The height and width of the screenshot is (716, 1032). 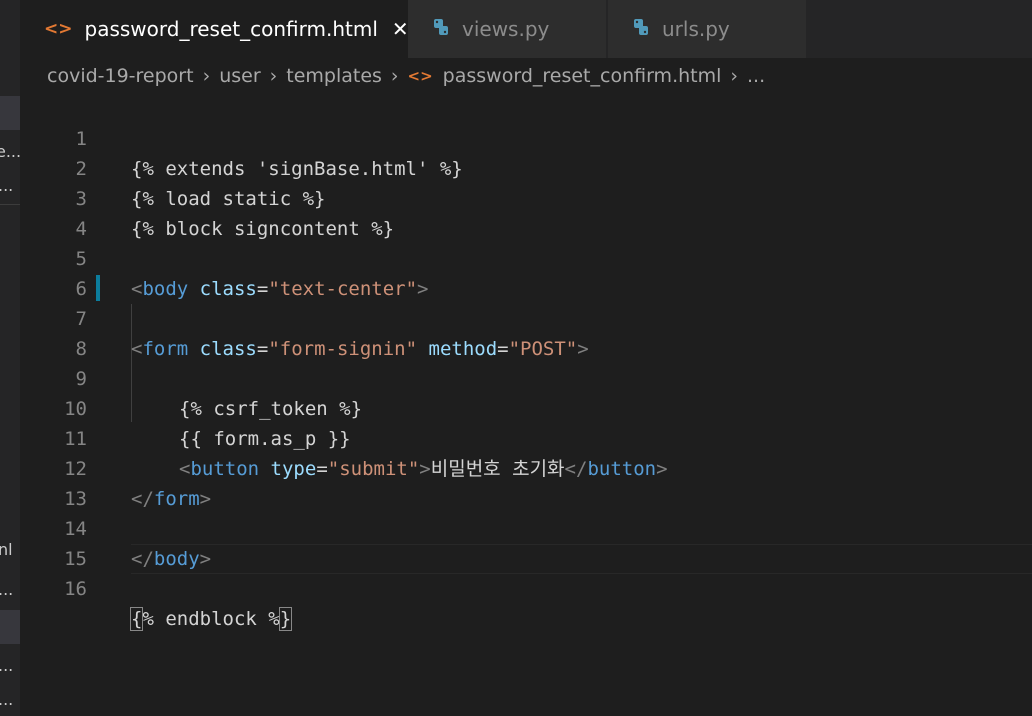 I want to click on code-text: {% endblock %}, so click(x=211, y=619).